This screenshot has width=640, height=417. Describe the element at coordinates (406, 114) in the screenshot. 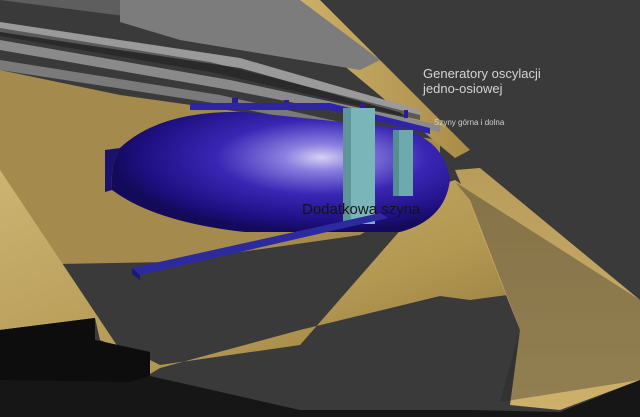

I see `rail-post` at that location.